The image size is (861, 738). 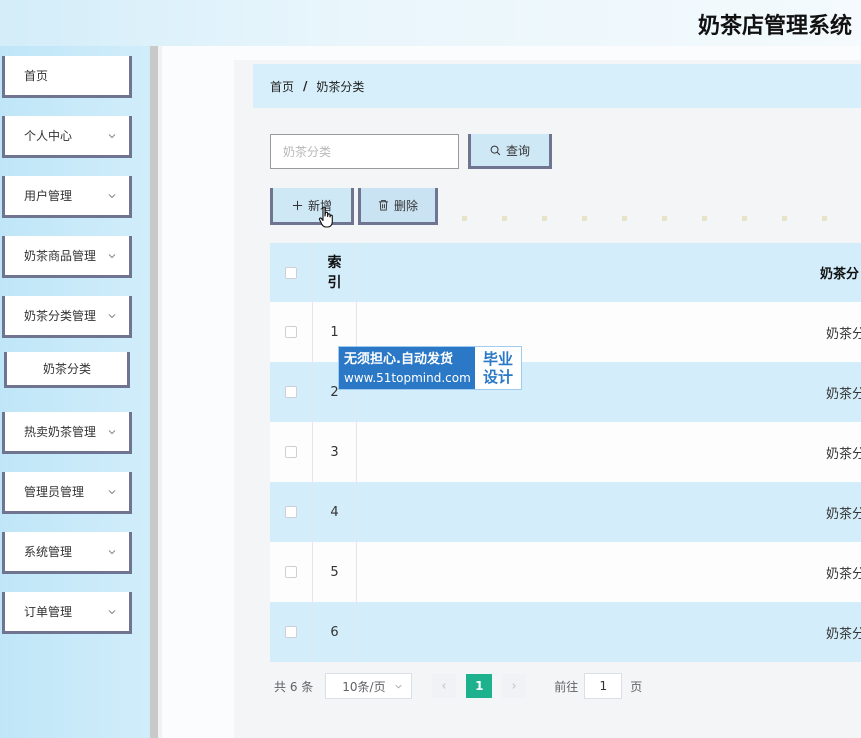 What do you see at coordinates (297, 205) in the screenshot?
I see `plus-icon` at bounding box center [297, 205].